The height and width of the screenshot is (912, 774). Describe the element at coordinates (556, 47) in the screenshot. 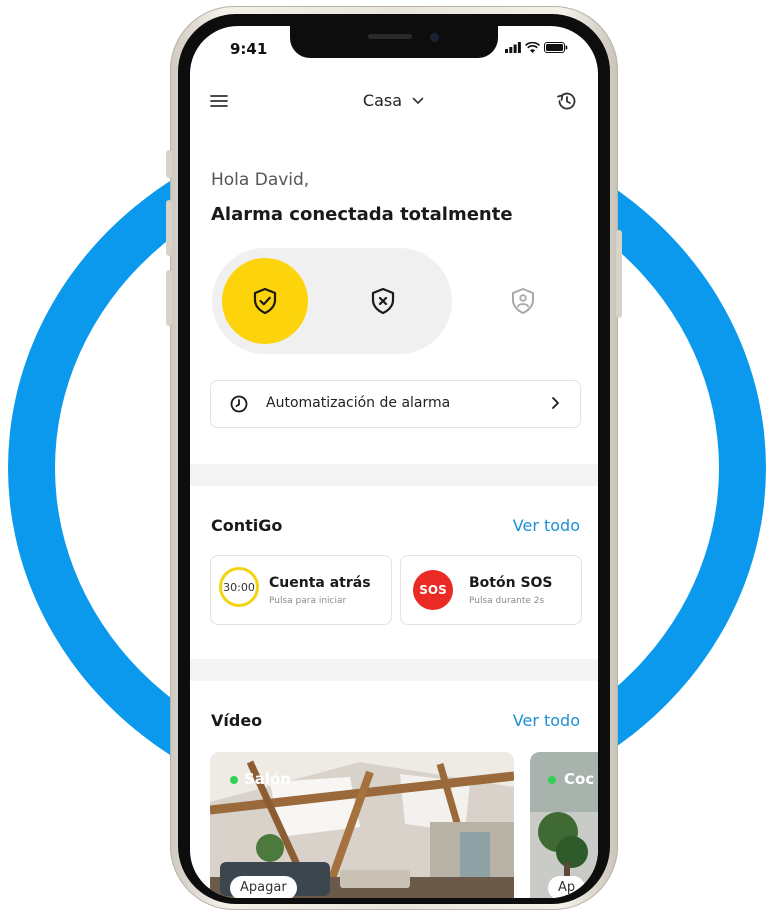

I see `battery-icon` at that location.